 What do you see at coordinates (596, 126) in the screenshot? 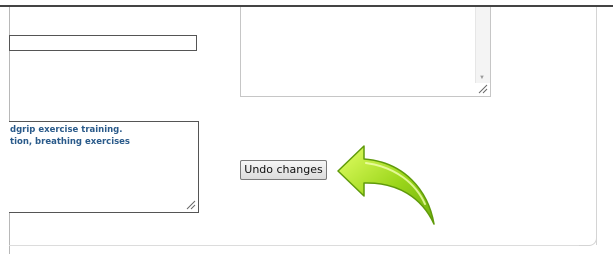
I see `frame-right-border` at bounding box center [596, 126].